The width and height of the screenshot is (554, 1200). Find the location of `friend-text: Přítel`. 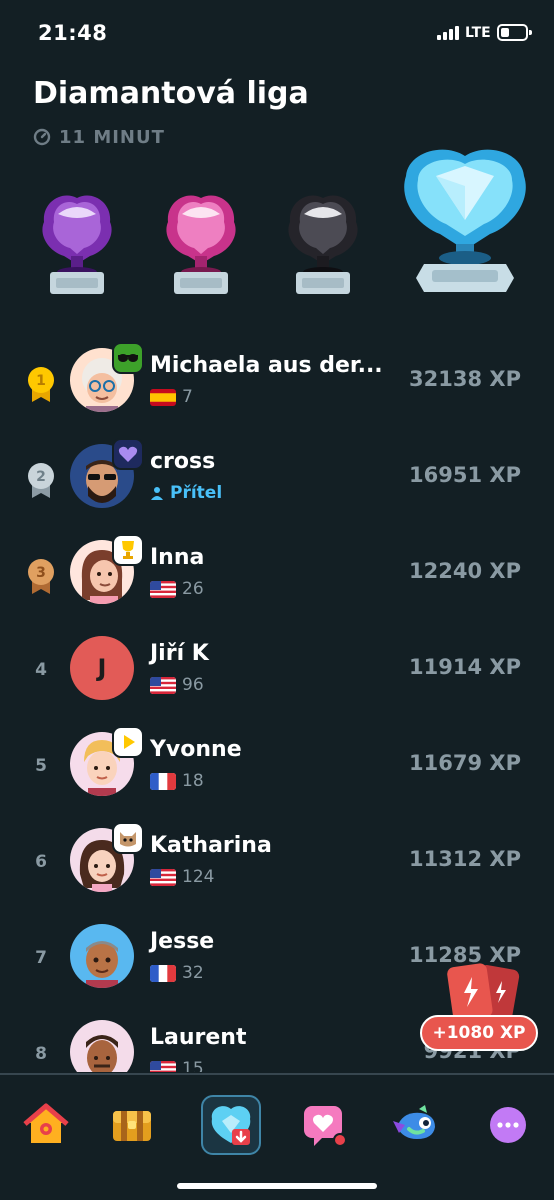

friend-text: Přítel is located at coordinates (196, 493).